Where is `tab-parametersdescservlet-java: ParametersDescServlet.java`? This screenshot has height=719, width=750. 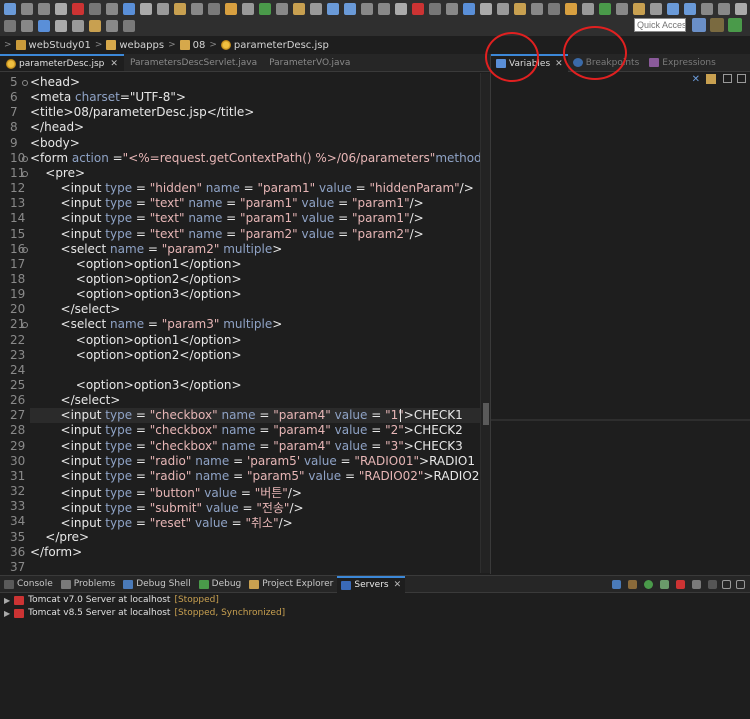
tab-parametersdescservlet-java: ParametersDescServlet.java is located at coordinates (193, 62).